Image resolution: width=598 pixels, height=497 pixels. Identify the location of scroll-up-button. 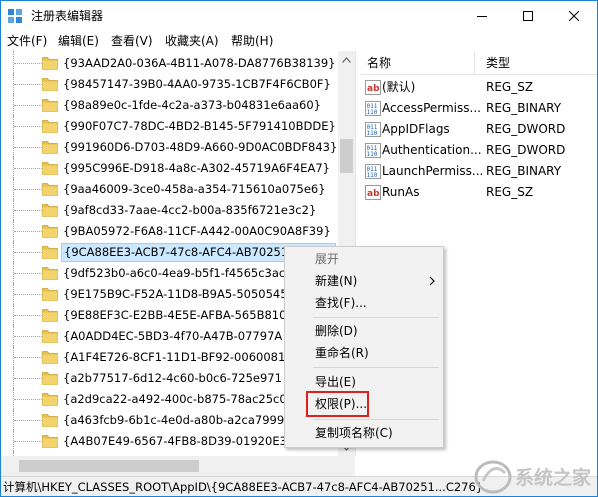
(346, 59).